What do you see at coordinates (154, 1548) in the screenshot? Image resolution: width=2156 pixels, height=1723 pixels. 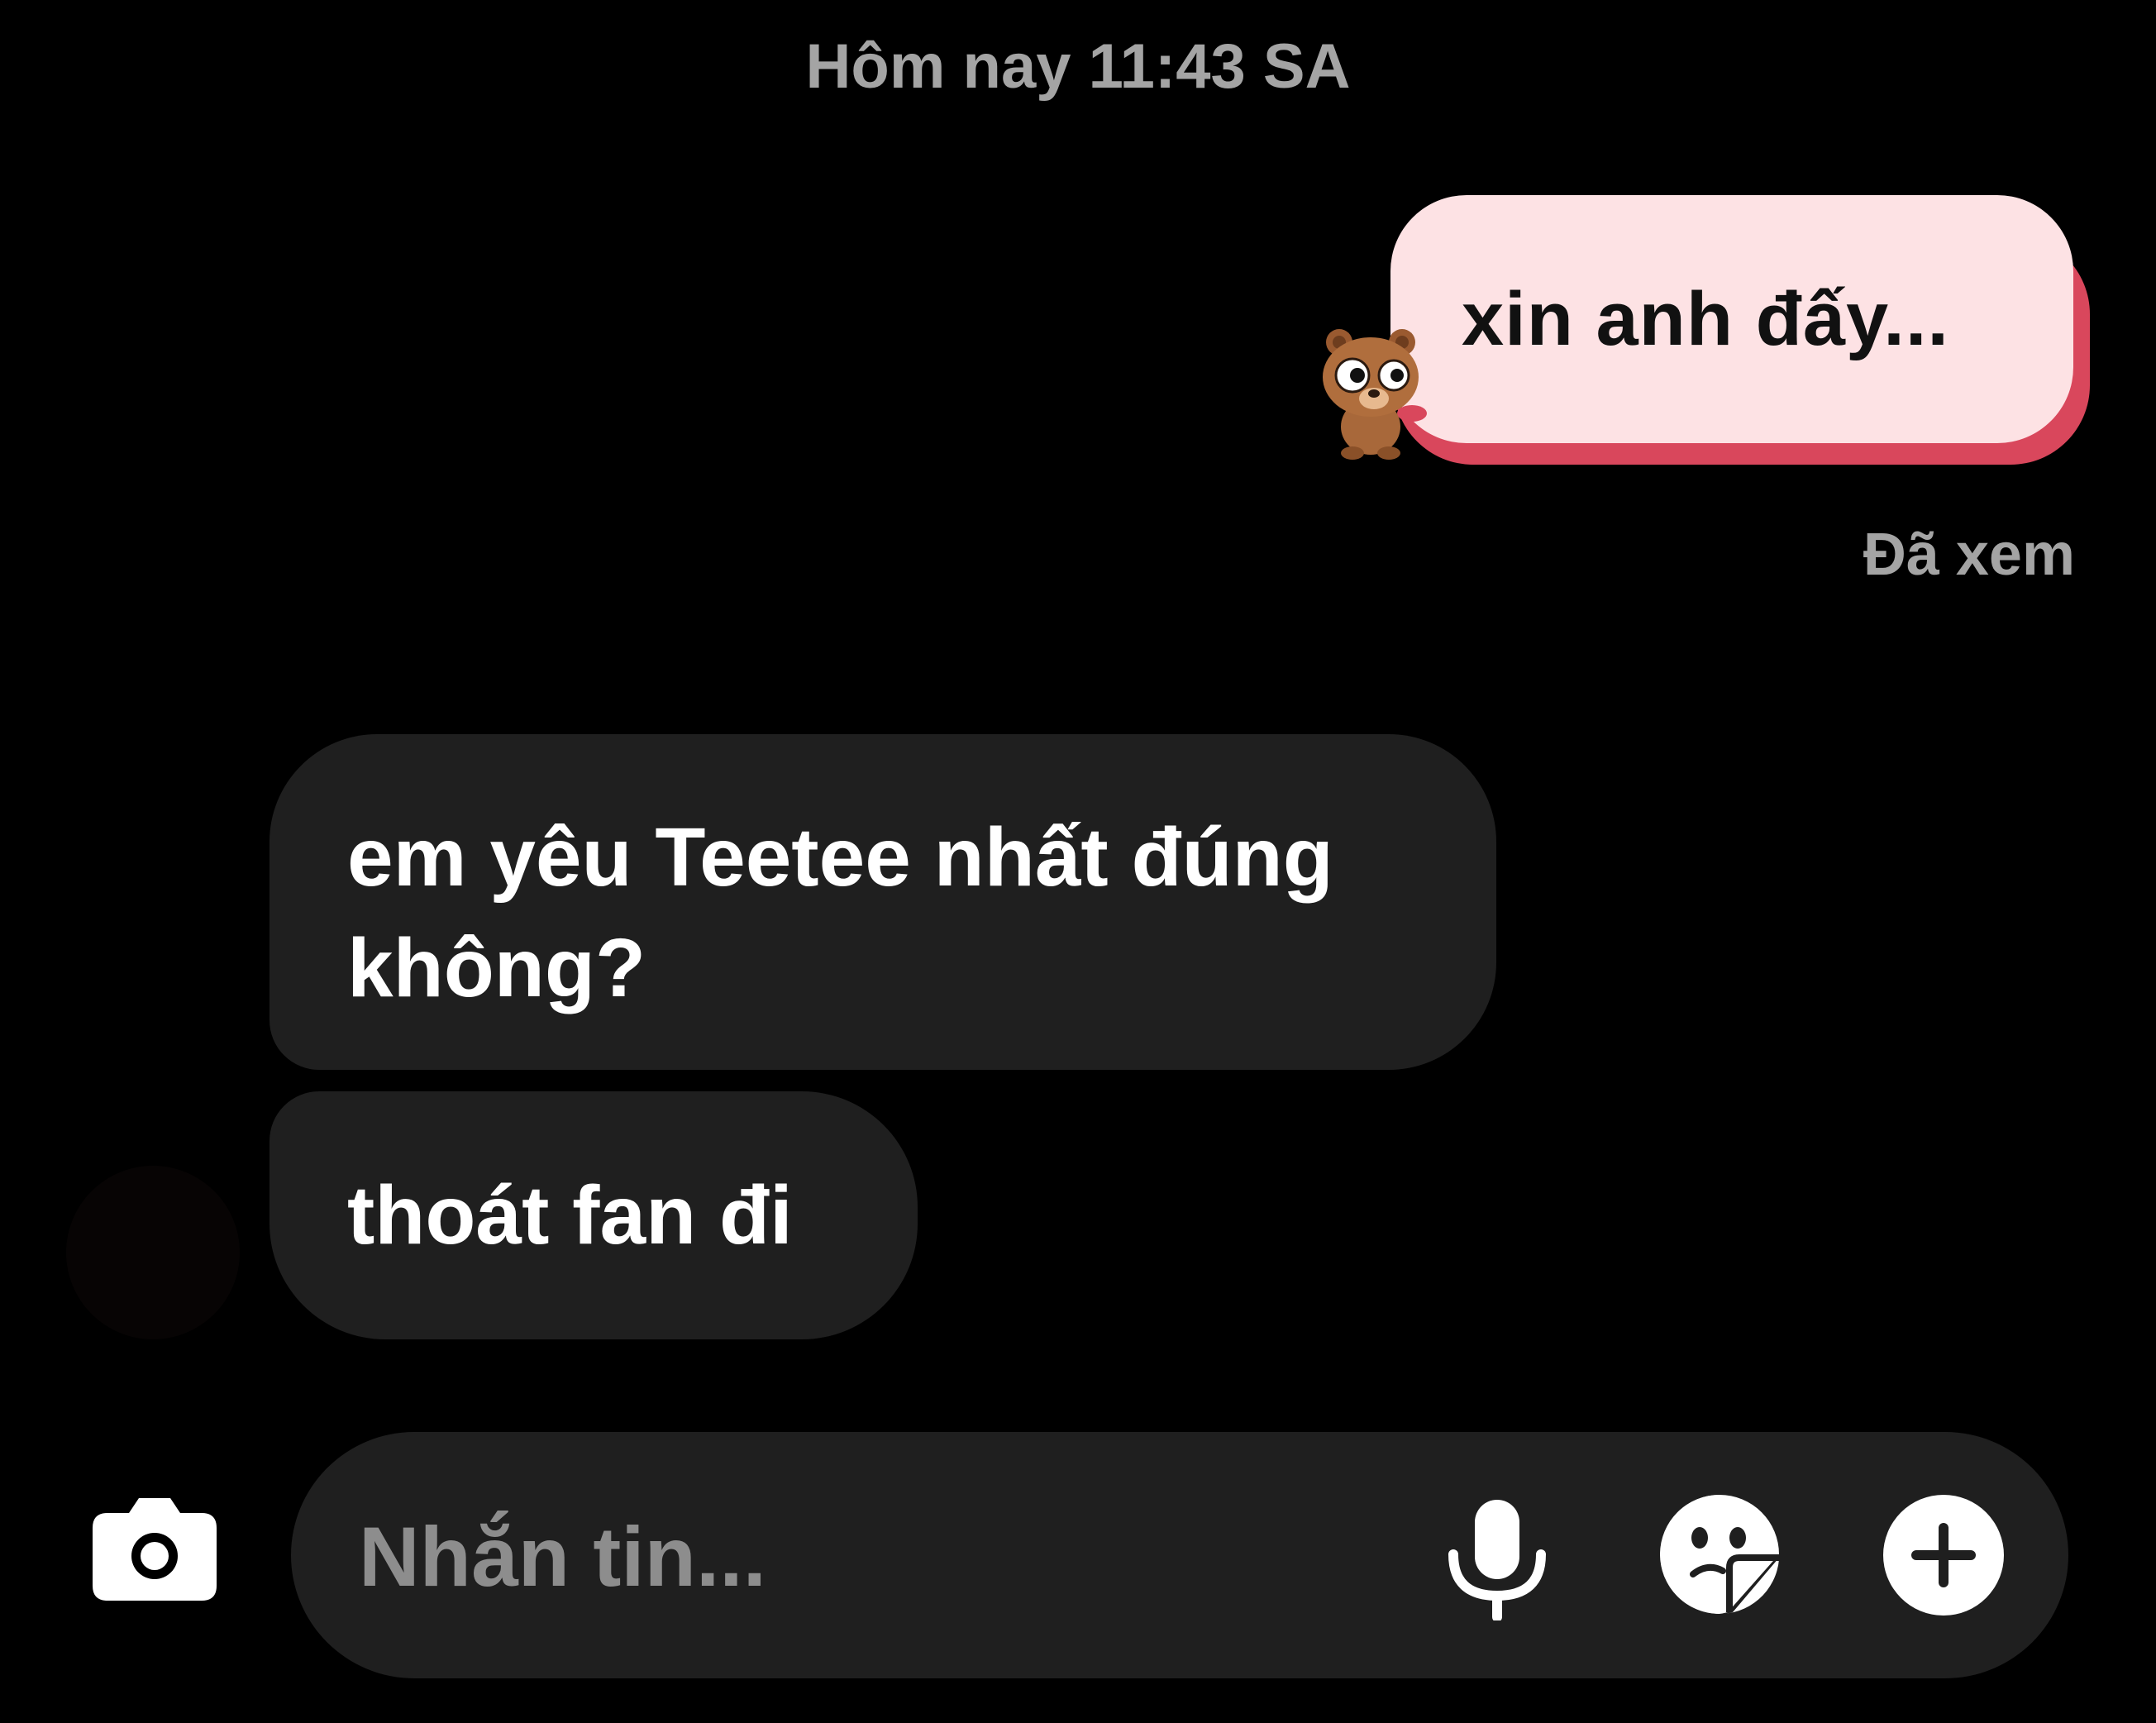 I see `camera-icon` at bounding box center [154, 1548].